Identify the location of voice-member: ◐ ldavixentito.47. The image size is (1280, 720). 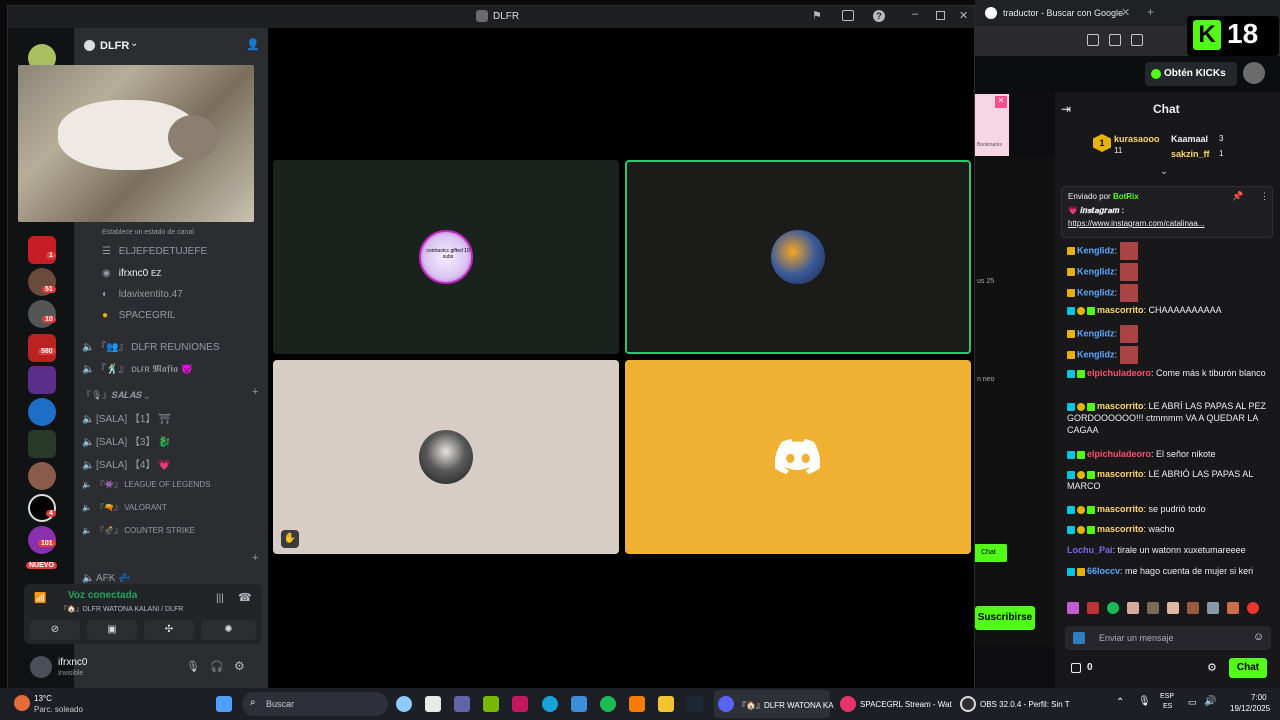
(142, 294).